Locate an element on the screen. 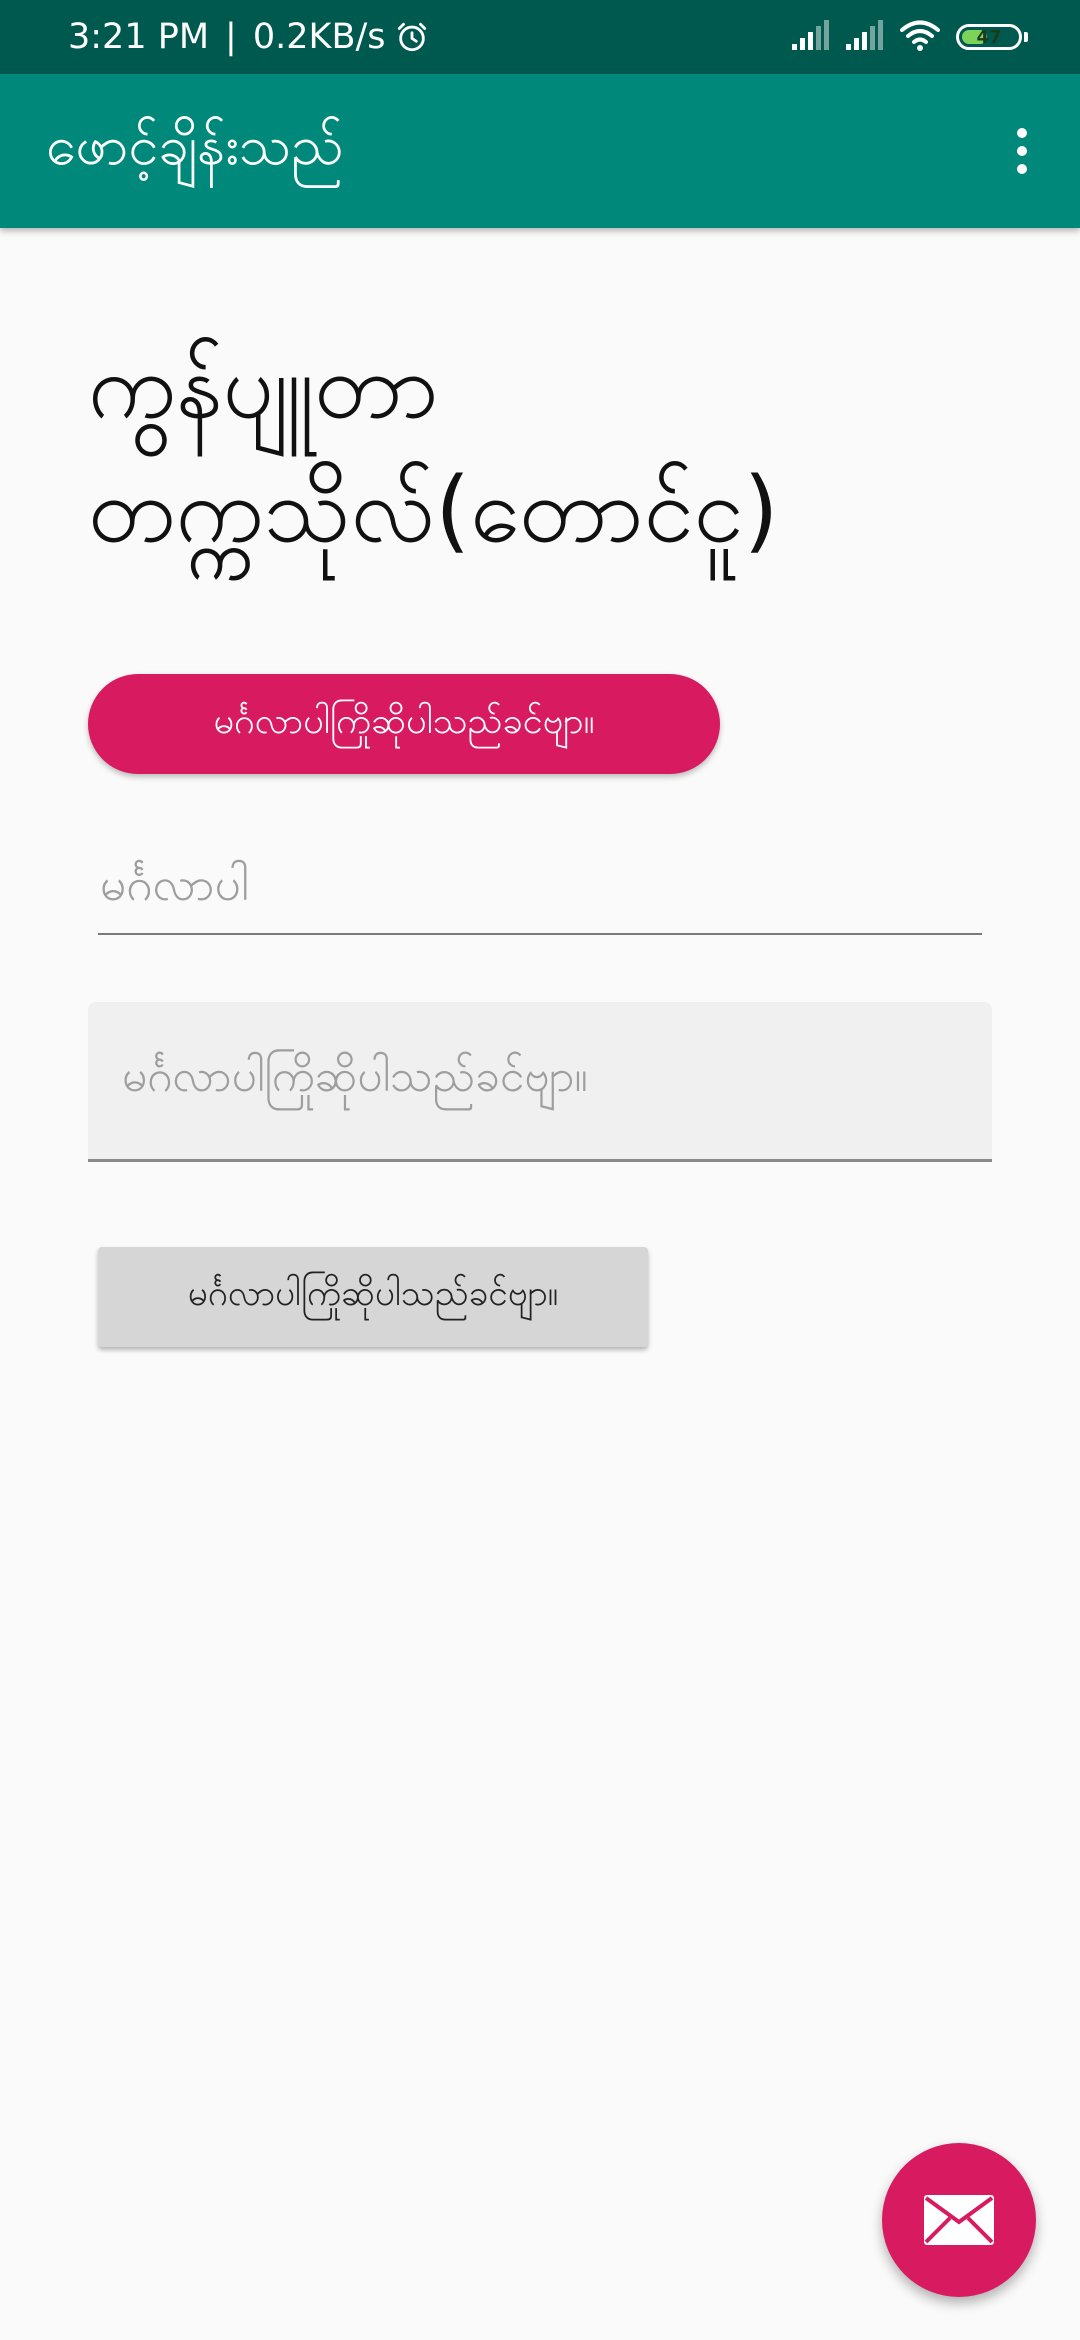 The height and width of the screenshot is (2340, 1080). battery-body: 47 is located at coordinates (989, 37).